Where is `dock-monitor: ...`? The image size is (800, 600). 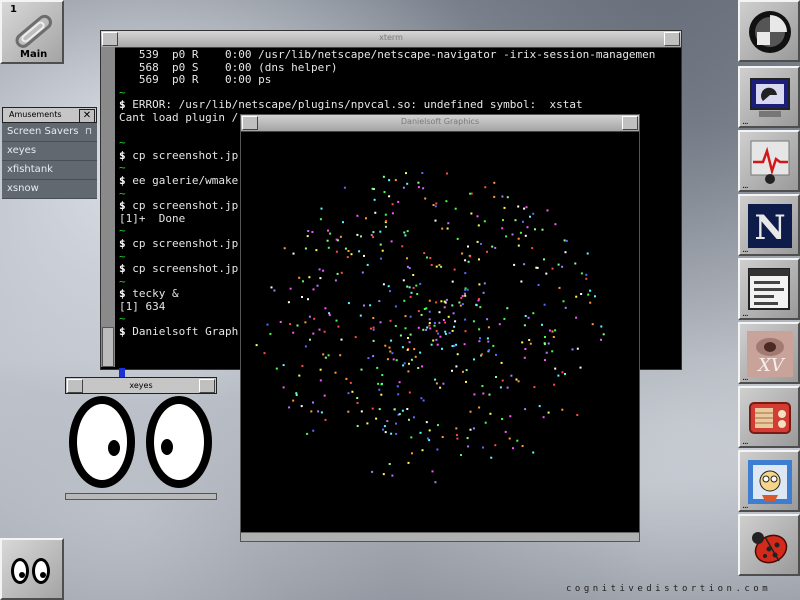
dock-monitor: ... is located at coordinates (769, 97).